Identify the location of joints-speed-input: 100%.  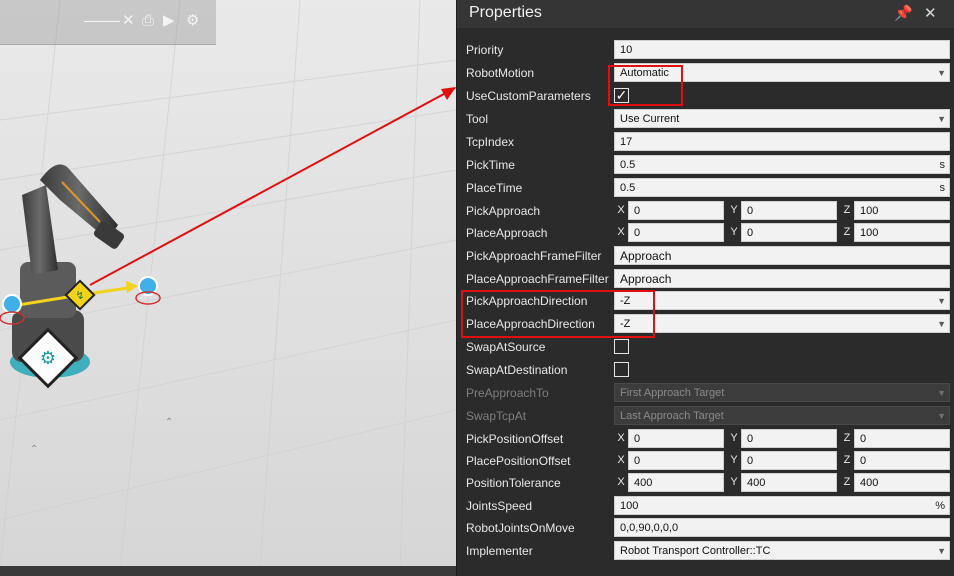
(782, 505).